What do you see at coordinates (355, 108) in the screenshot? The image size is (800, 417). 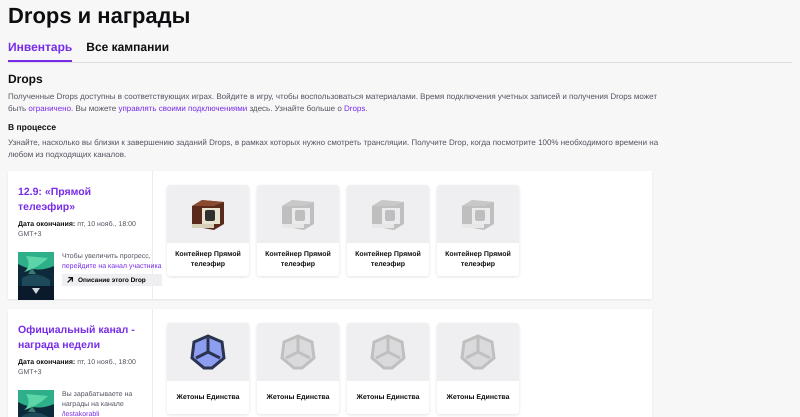 I see `link: Drops` at bounding box center [355, 108].